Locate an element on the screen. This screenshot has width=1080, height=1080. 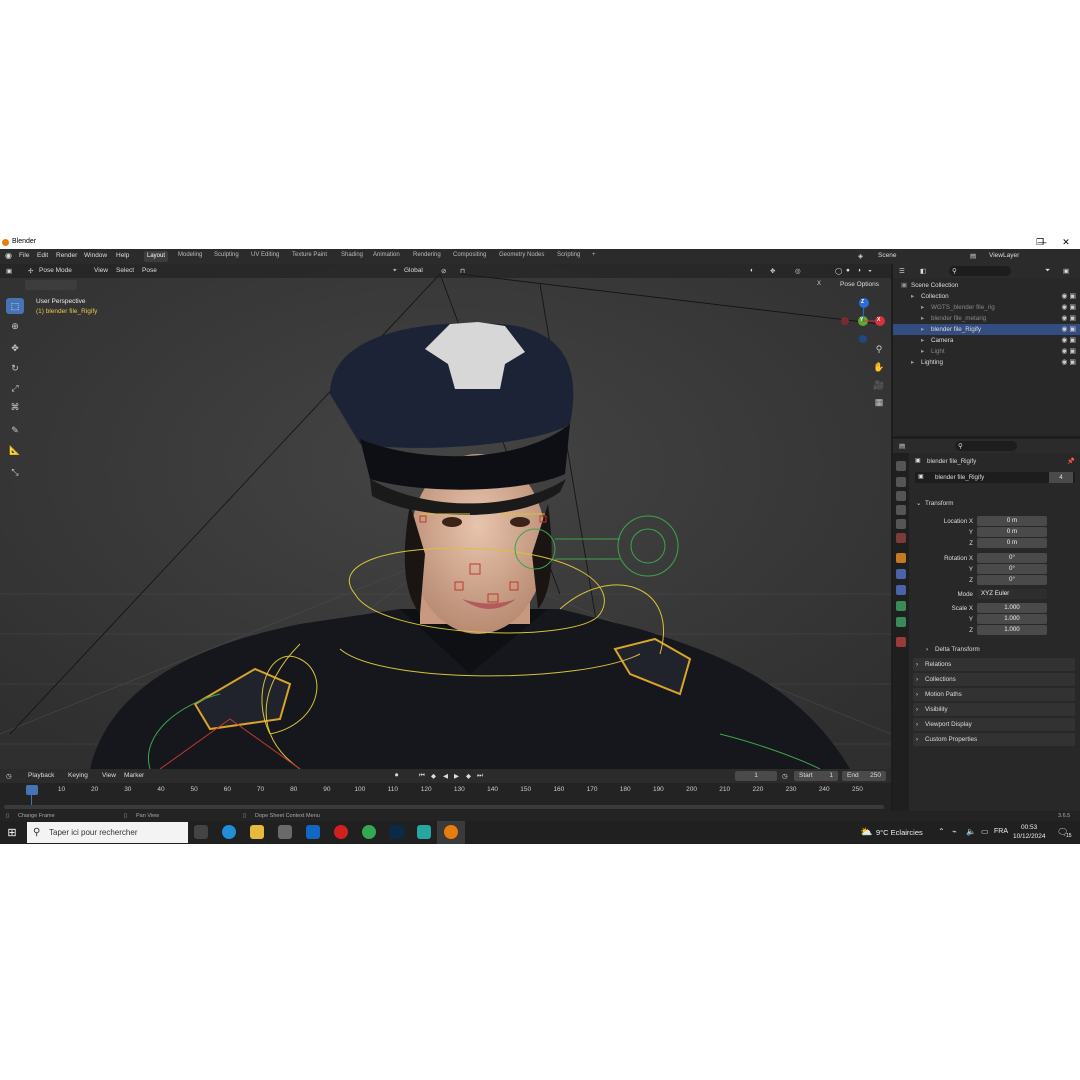
tab-modeling: Modeling is located at coordinates (190, 255).